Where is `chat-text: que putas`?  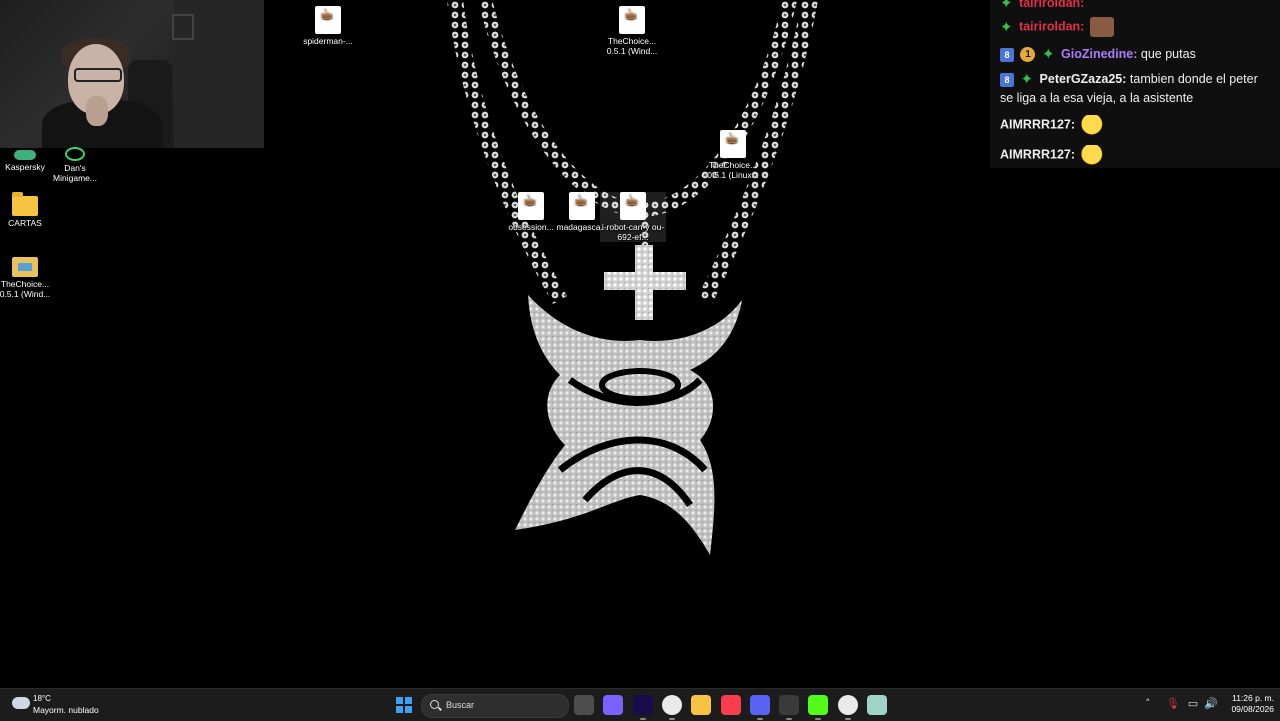
chat-text: que putas is located at coordinates (1168, 54).